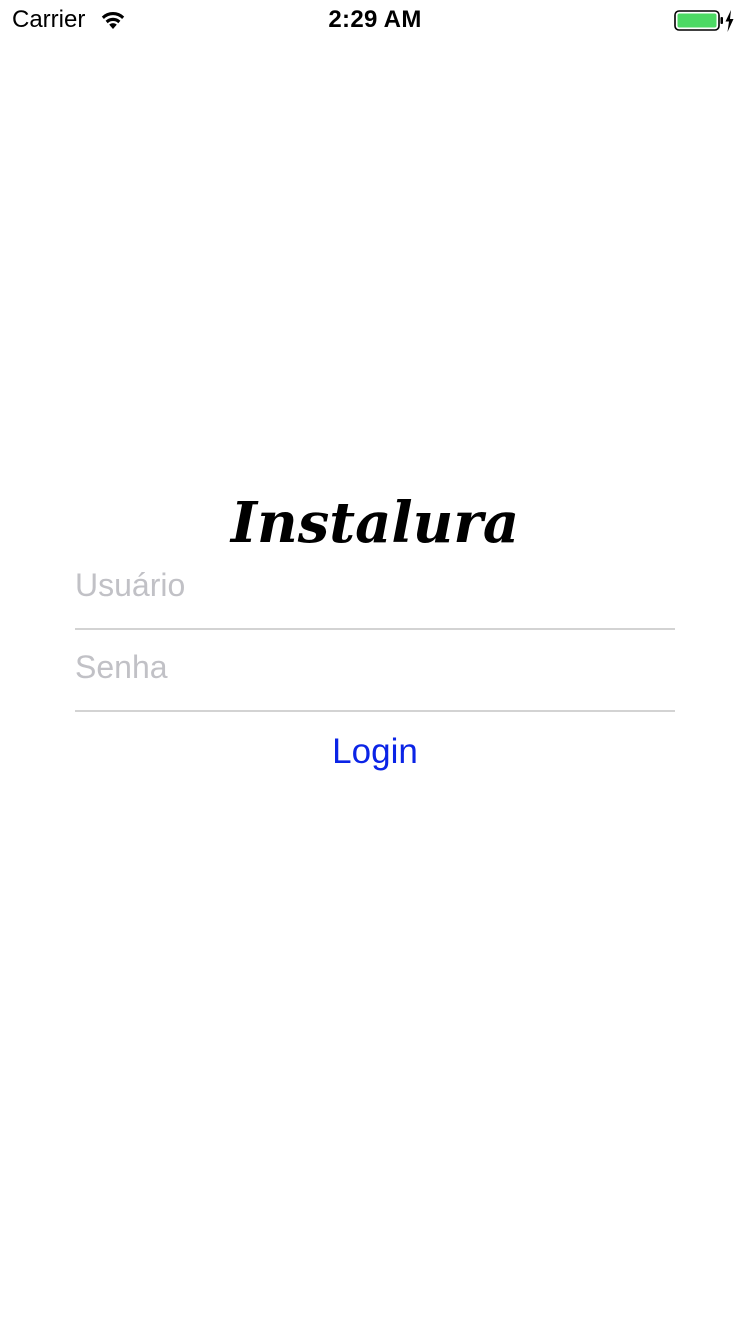 The height and width of the screenshot is (1334, 750). I want to click on login-button: Login, so click(375, 752).